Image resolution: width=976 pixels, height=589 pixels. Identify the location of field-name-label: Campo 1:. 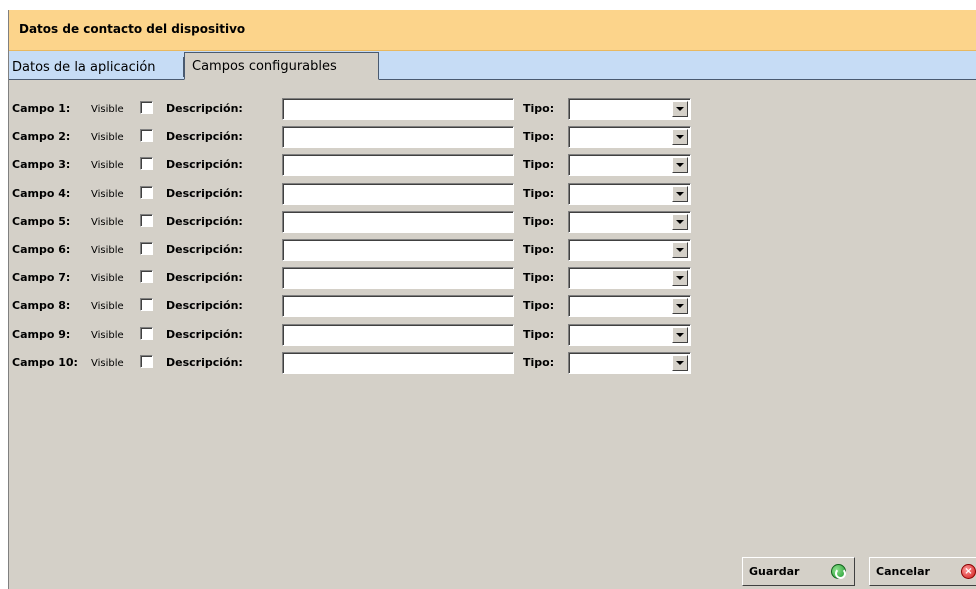
(41, 108).